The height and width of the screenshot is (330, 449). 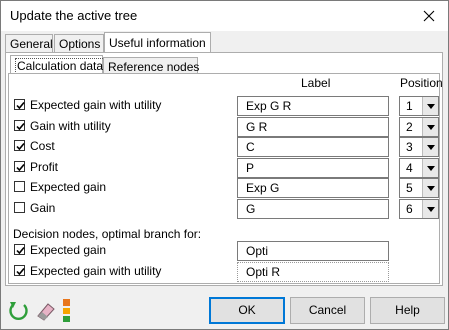 What do you see at coordinates (419, 167) in the screenshot?
I see `position-select: 4` at bounding box center [419, 167].